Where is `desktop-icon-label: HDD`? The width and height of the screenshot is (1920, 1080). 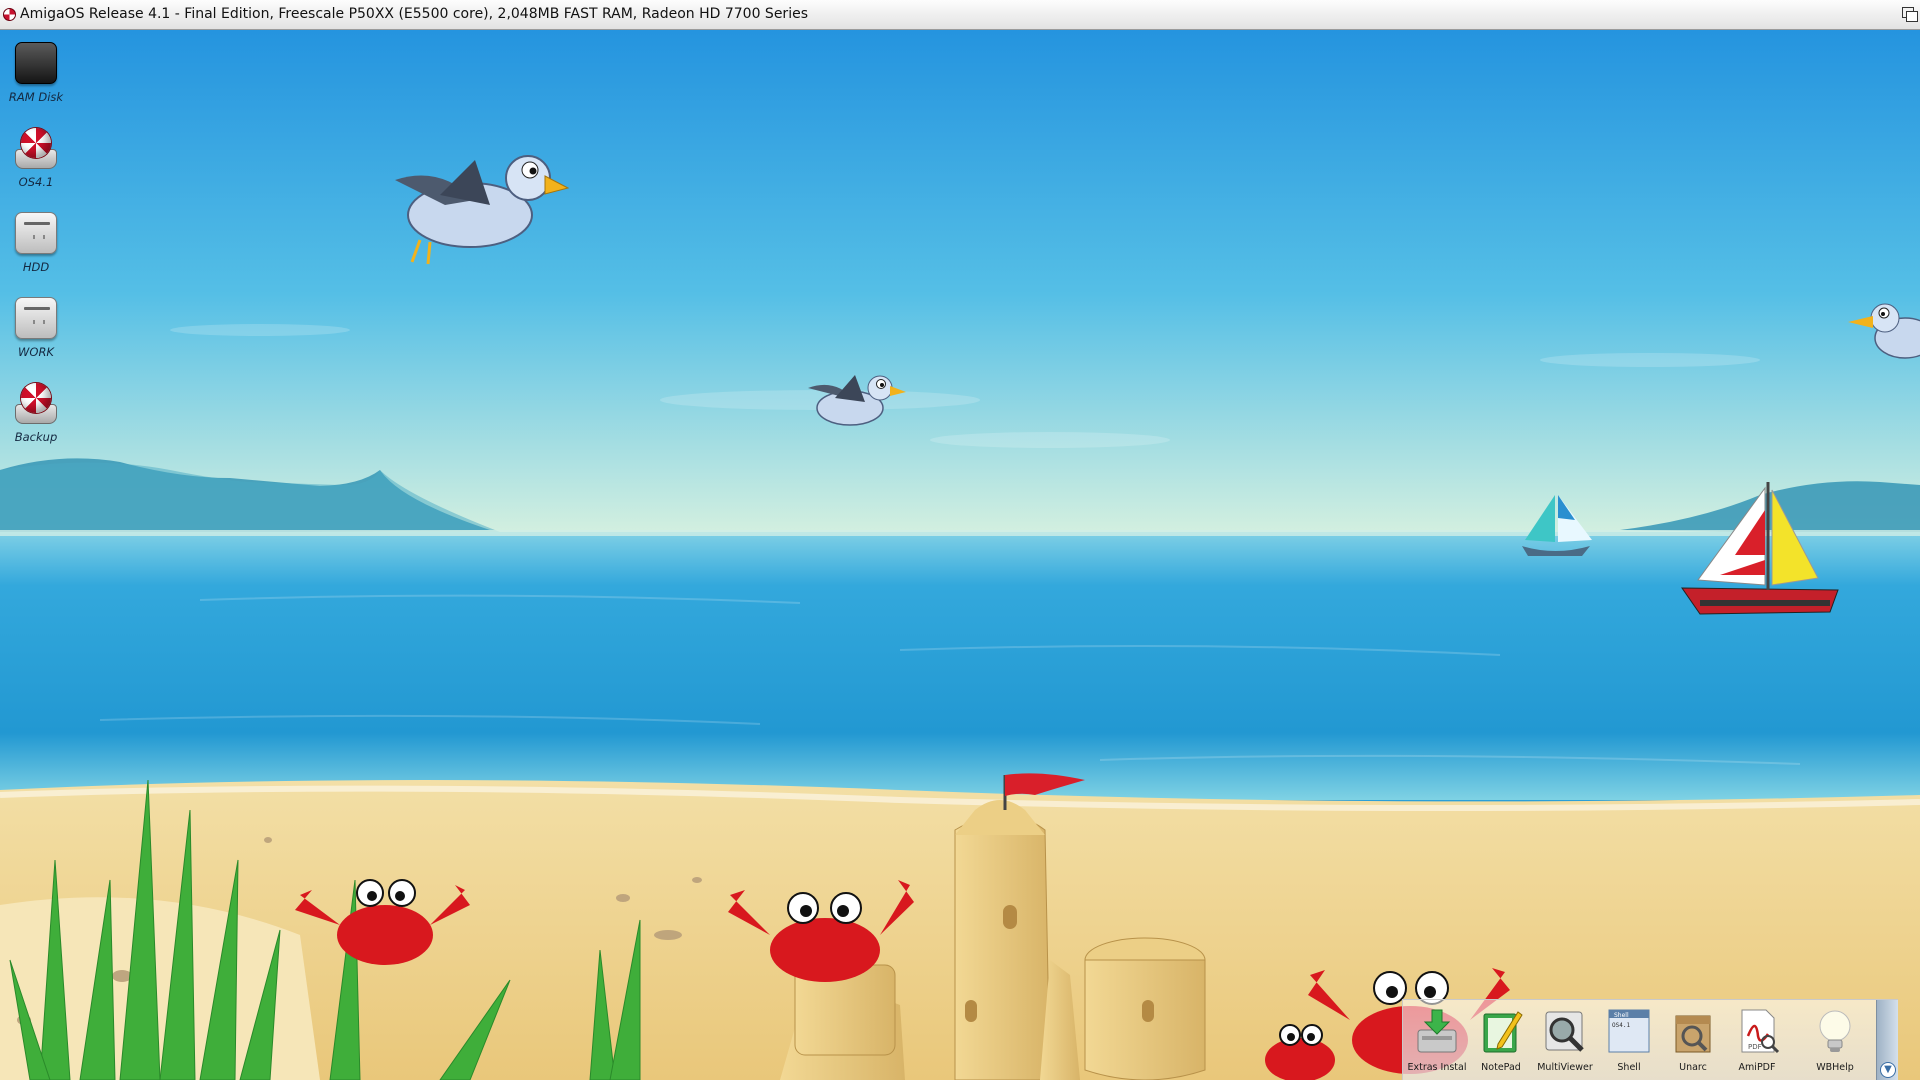
desktop-icon-label: HDD is located at coordinates (36, 267).